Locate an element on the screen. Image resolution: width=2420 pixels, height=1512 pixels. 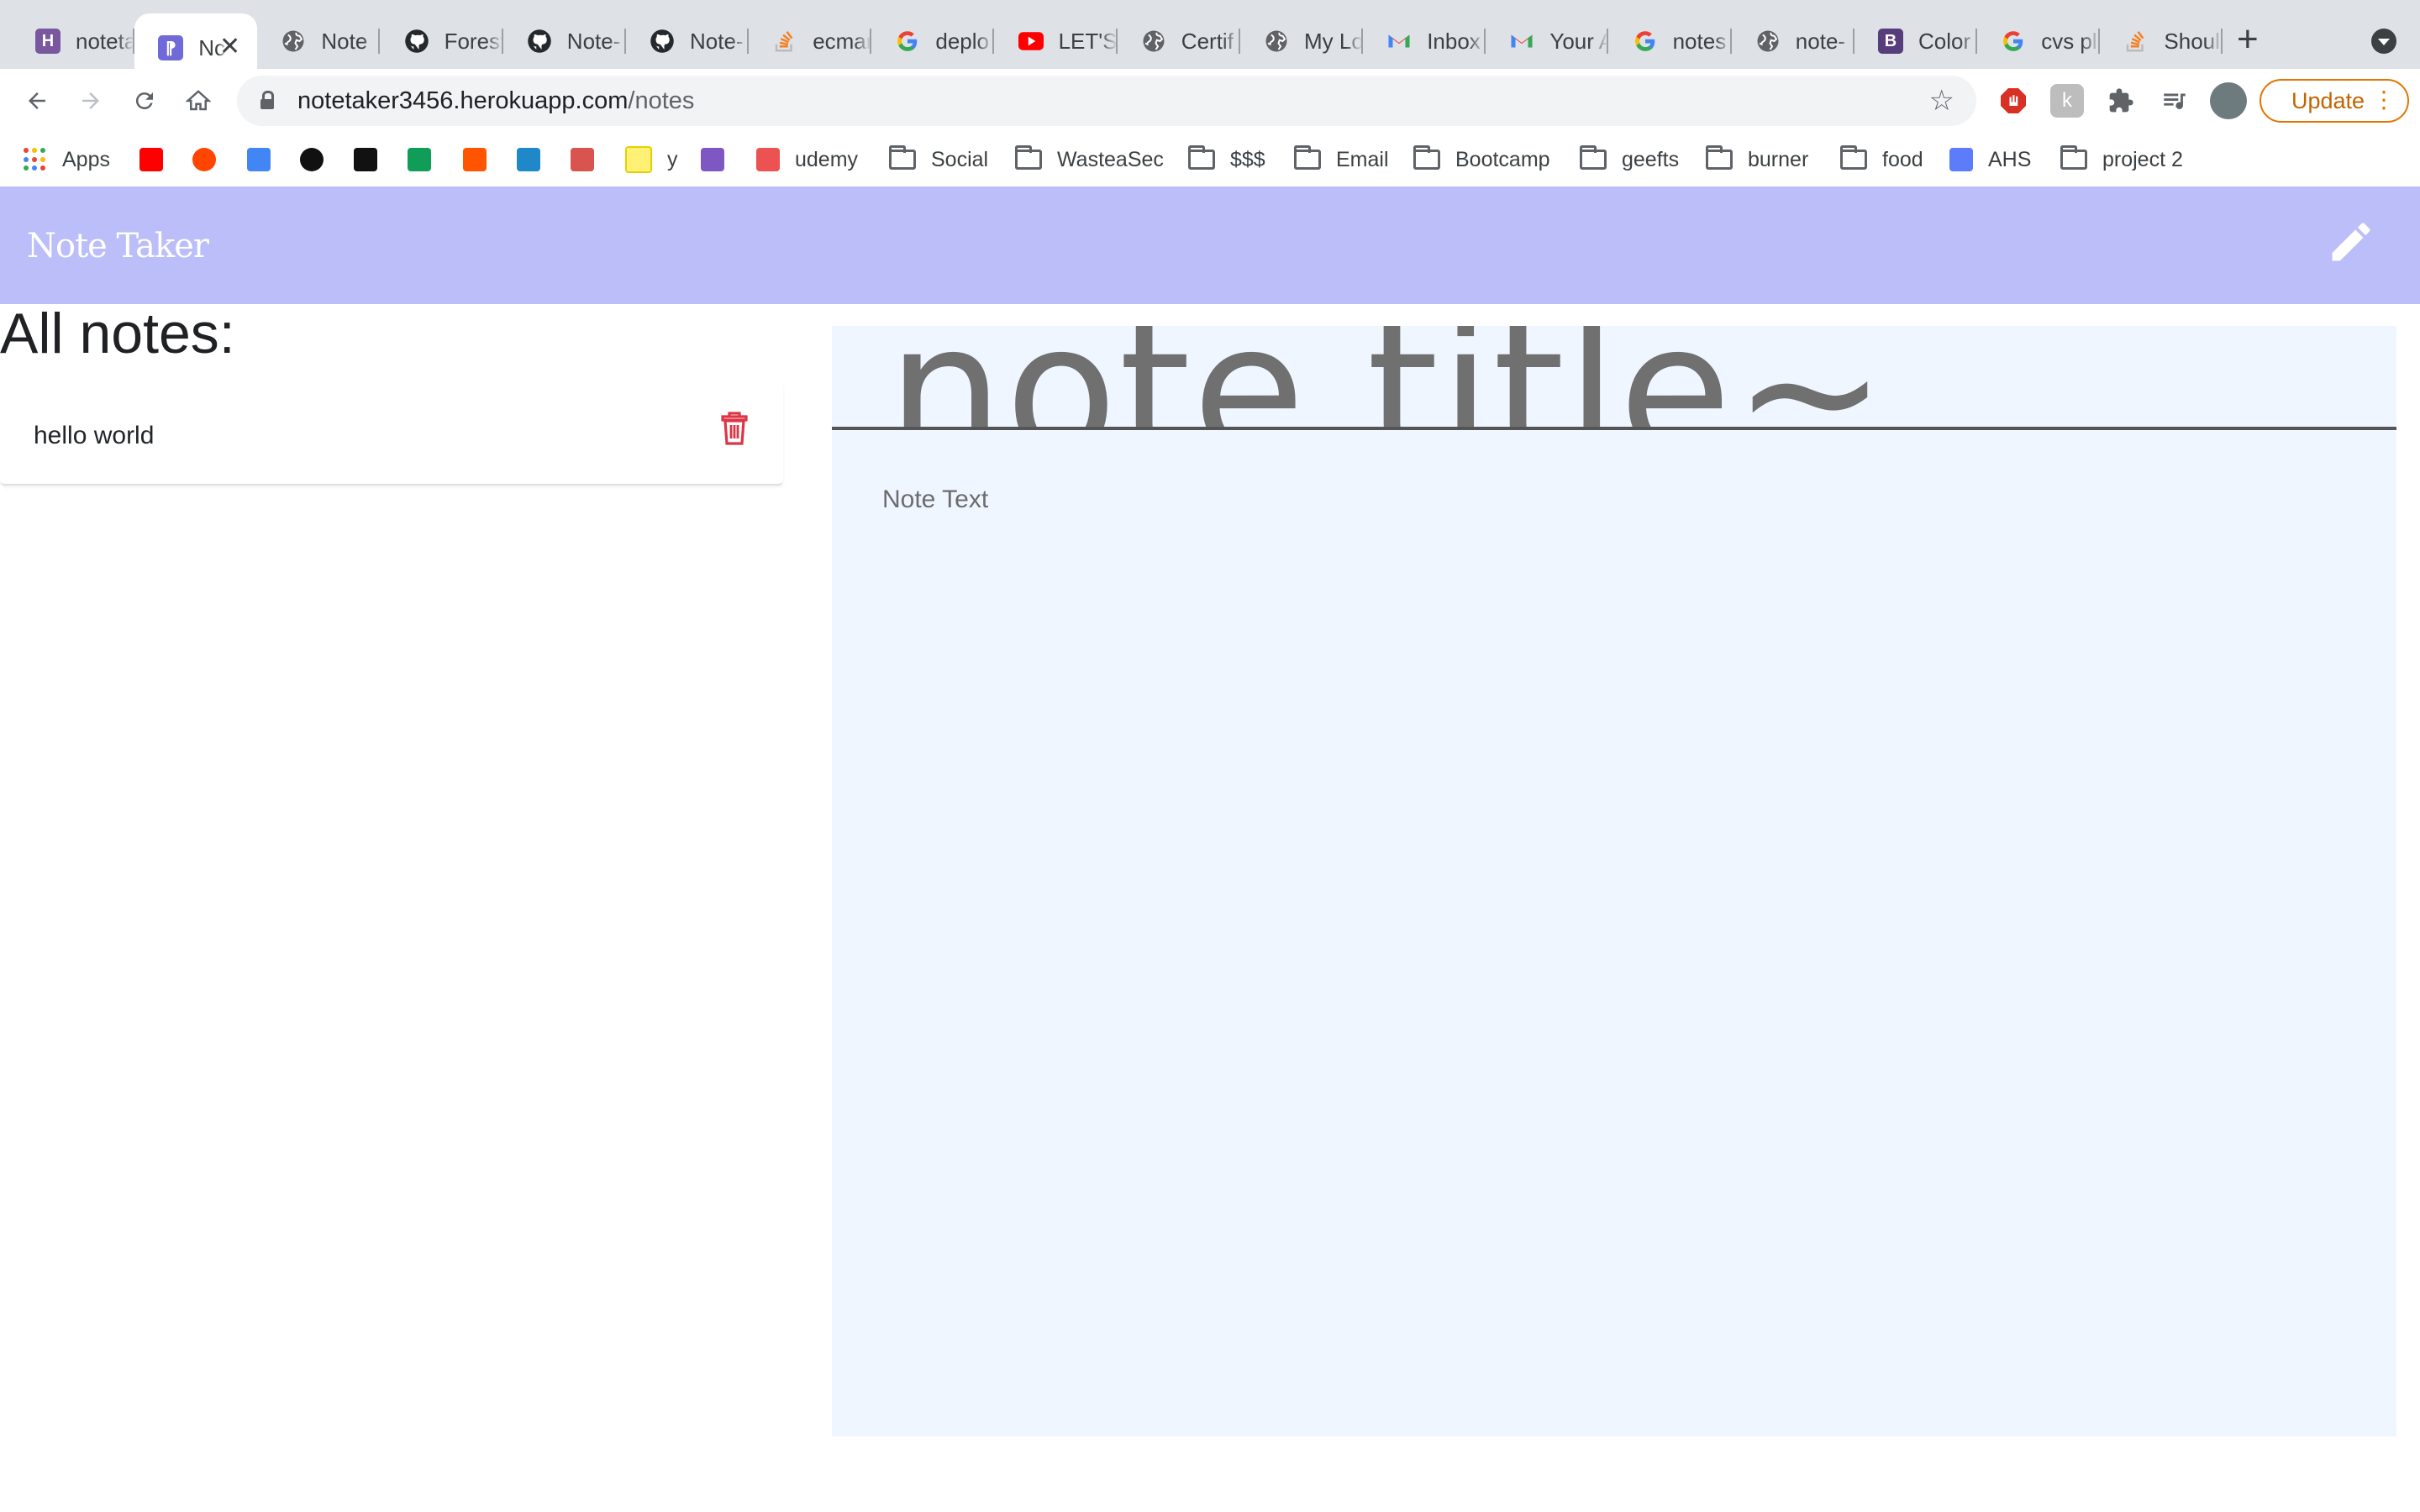
browser-tab: LET'S is located at coordinates (1056, 41).